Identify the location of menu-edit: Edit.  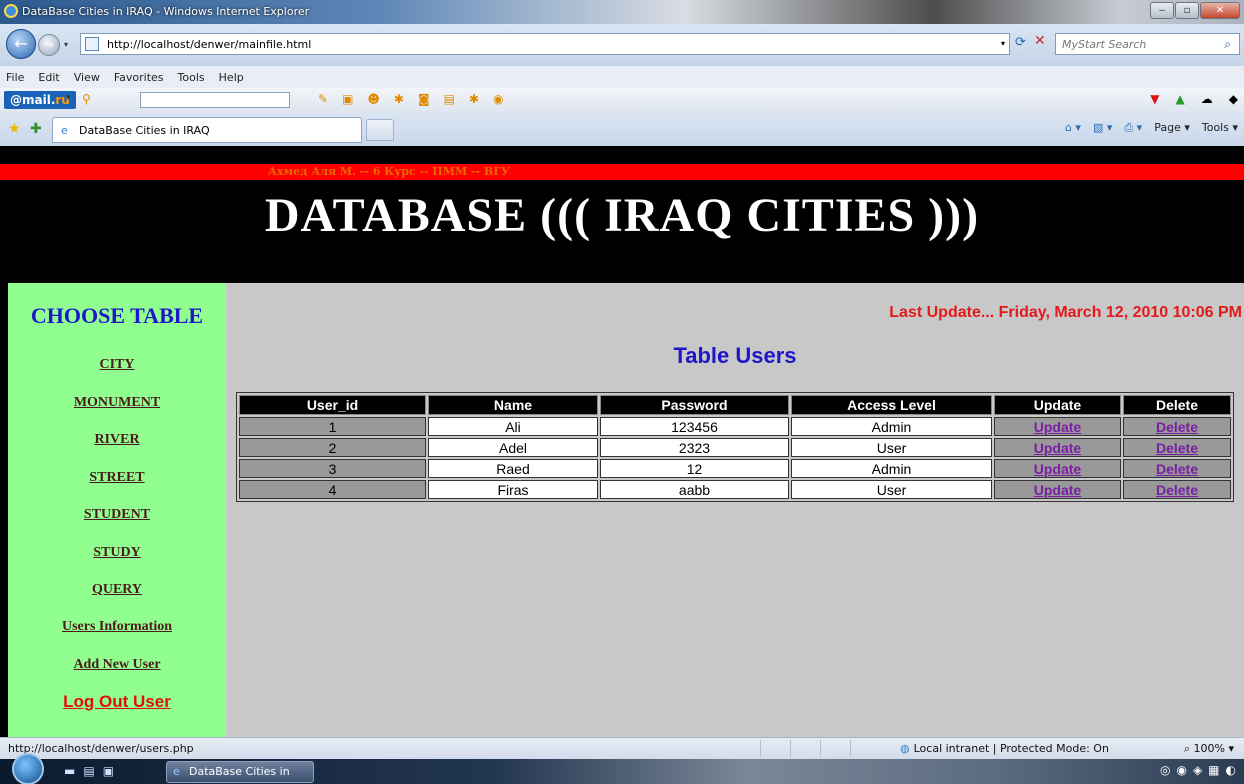
(48, 77).